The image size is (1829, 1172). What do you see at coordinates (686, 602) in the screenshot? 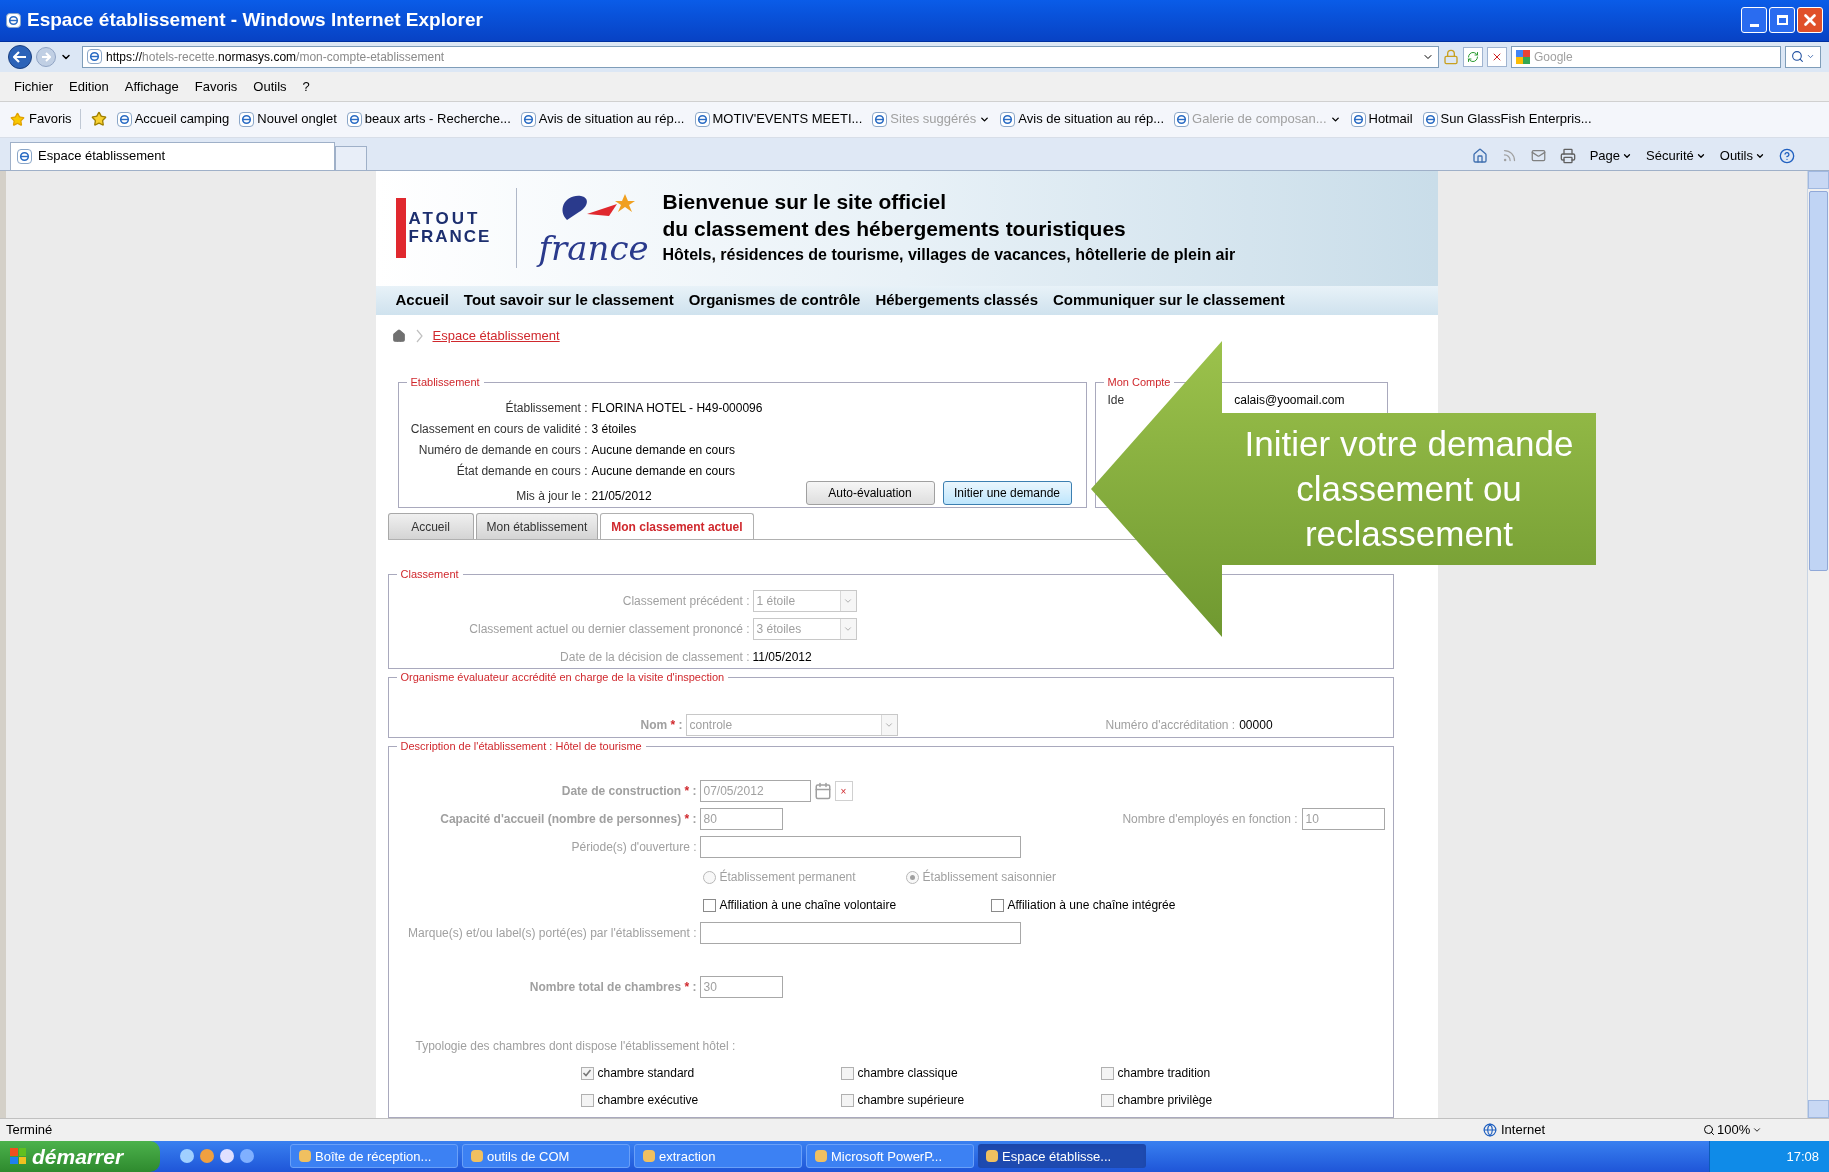
I see `field-label: Classement précédent :` at bounding box center [686, 602].